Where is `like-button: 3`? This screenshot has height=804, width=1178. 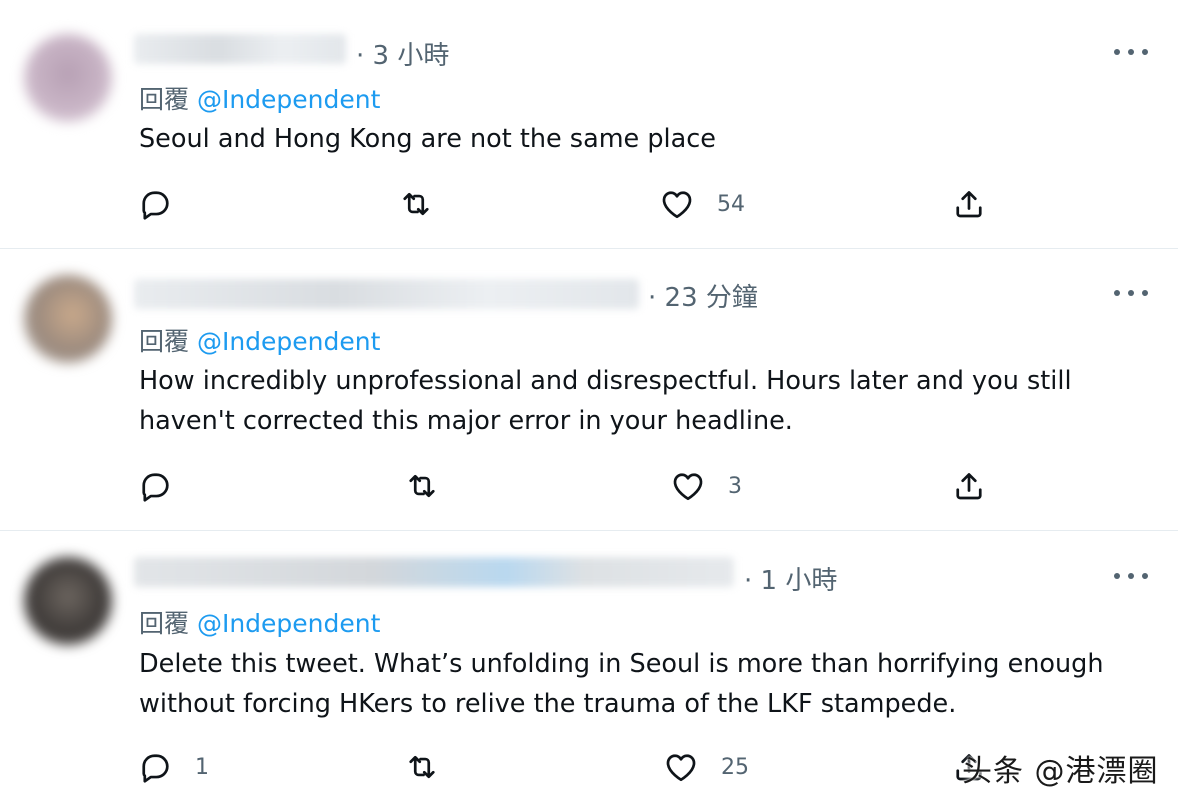
like-button: 3 is located at coordinates (706, 486).